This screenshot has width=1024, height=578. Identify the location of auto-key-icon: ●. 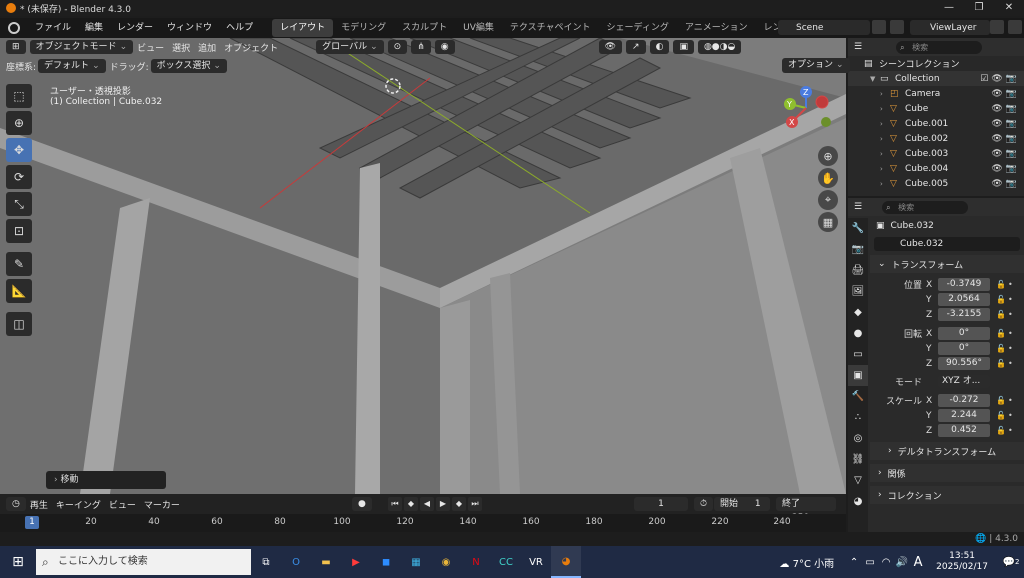
(362, 504).